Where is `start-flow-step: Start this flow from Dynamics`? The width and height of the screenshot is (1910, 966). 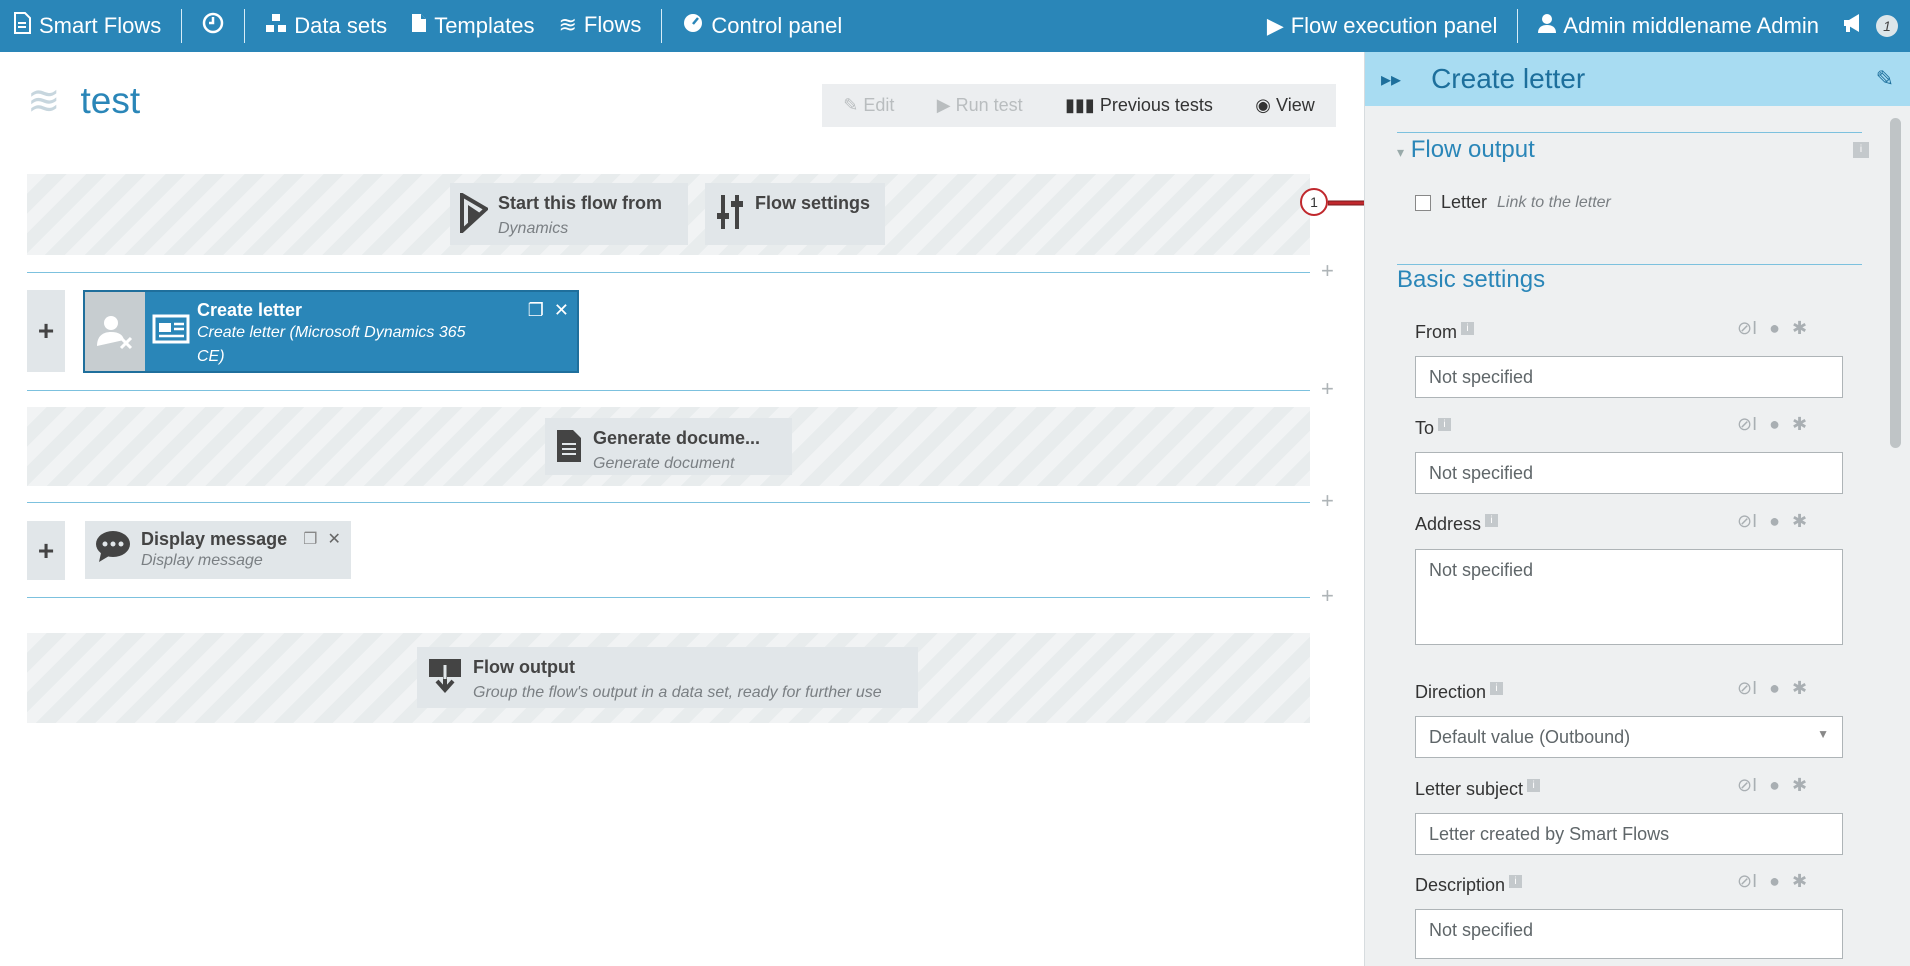
start-flow-step: Start this flow from Dynamics is located at coordinates (569, 214).